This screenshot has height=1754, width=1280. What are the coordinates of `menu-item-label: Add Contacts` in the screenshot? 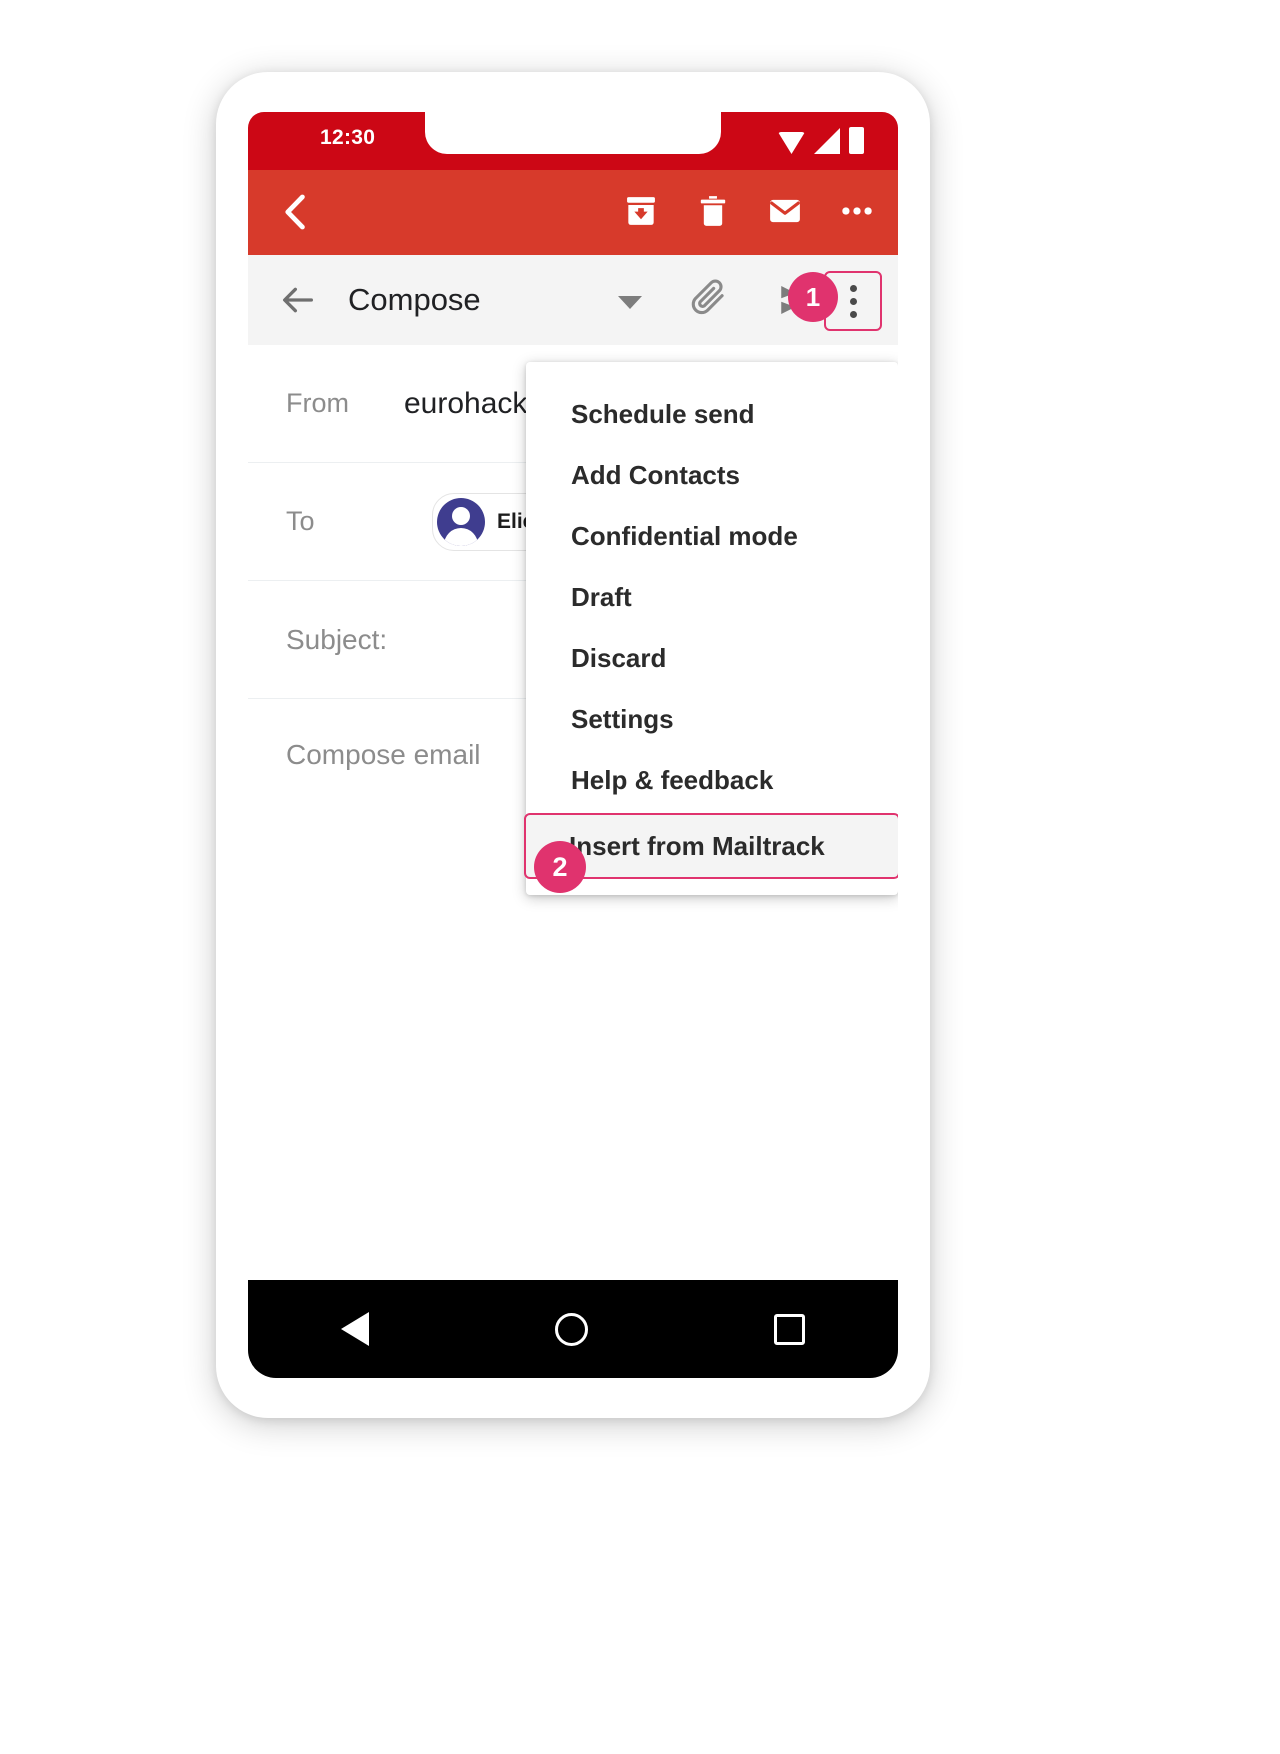 It's located at (655, 475).